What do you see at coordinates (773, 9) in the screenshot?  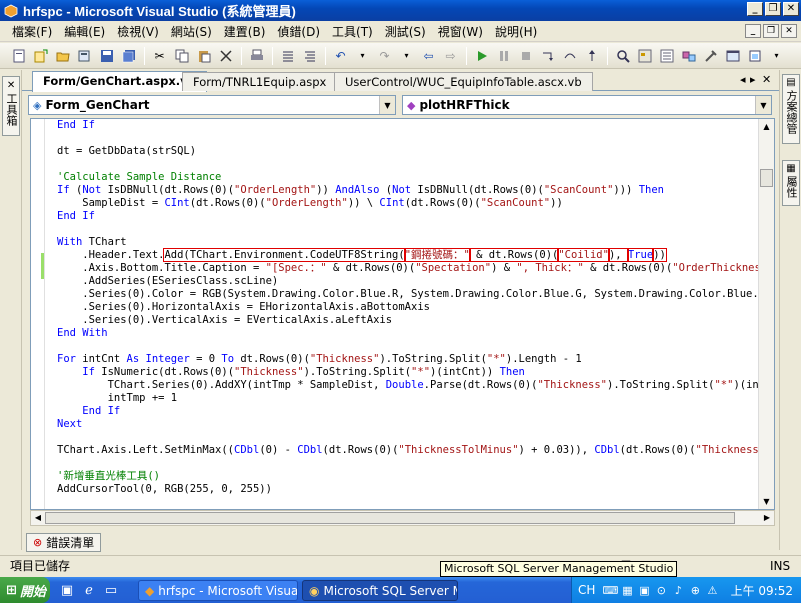 I see `restore-button: ❐` at bounding box center [773, 9].